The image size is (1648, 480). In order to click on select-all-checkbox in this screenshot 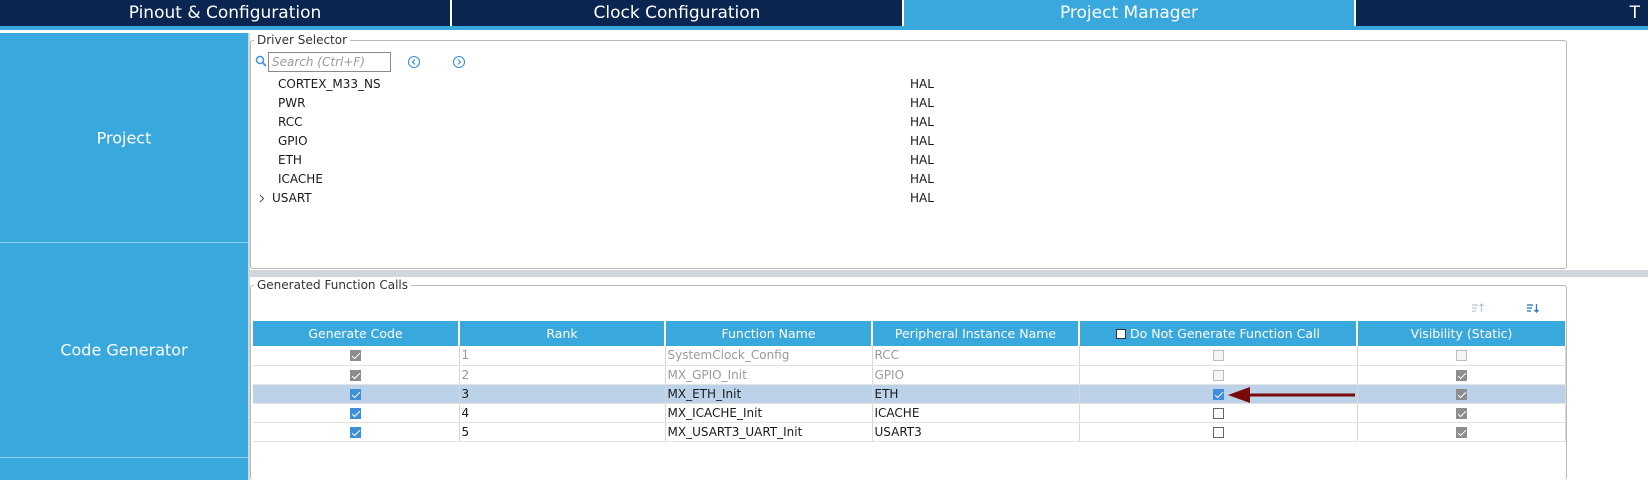, I will do `click(1121, 334)`.